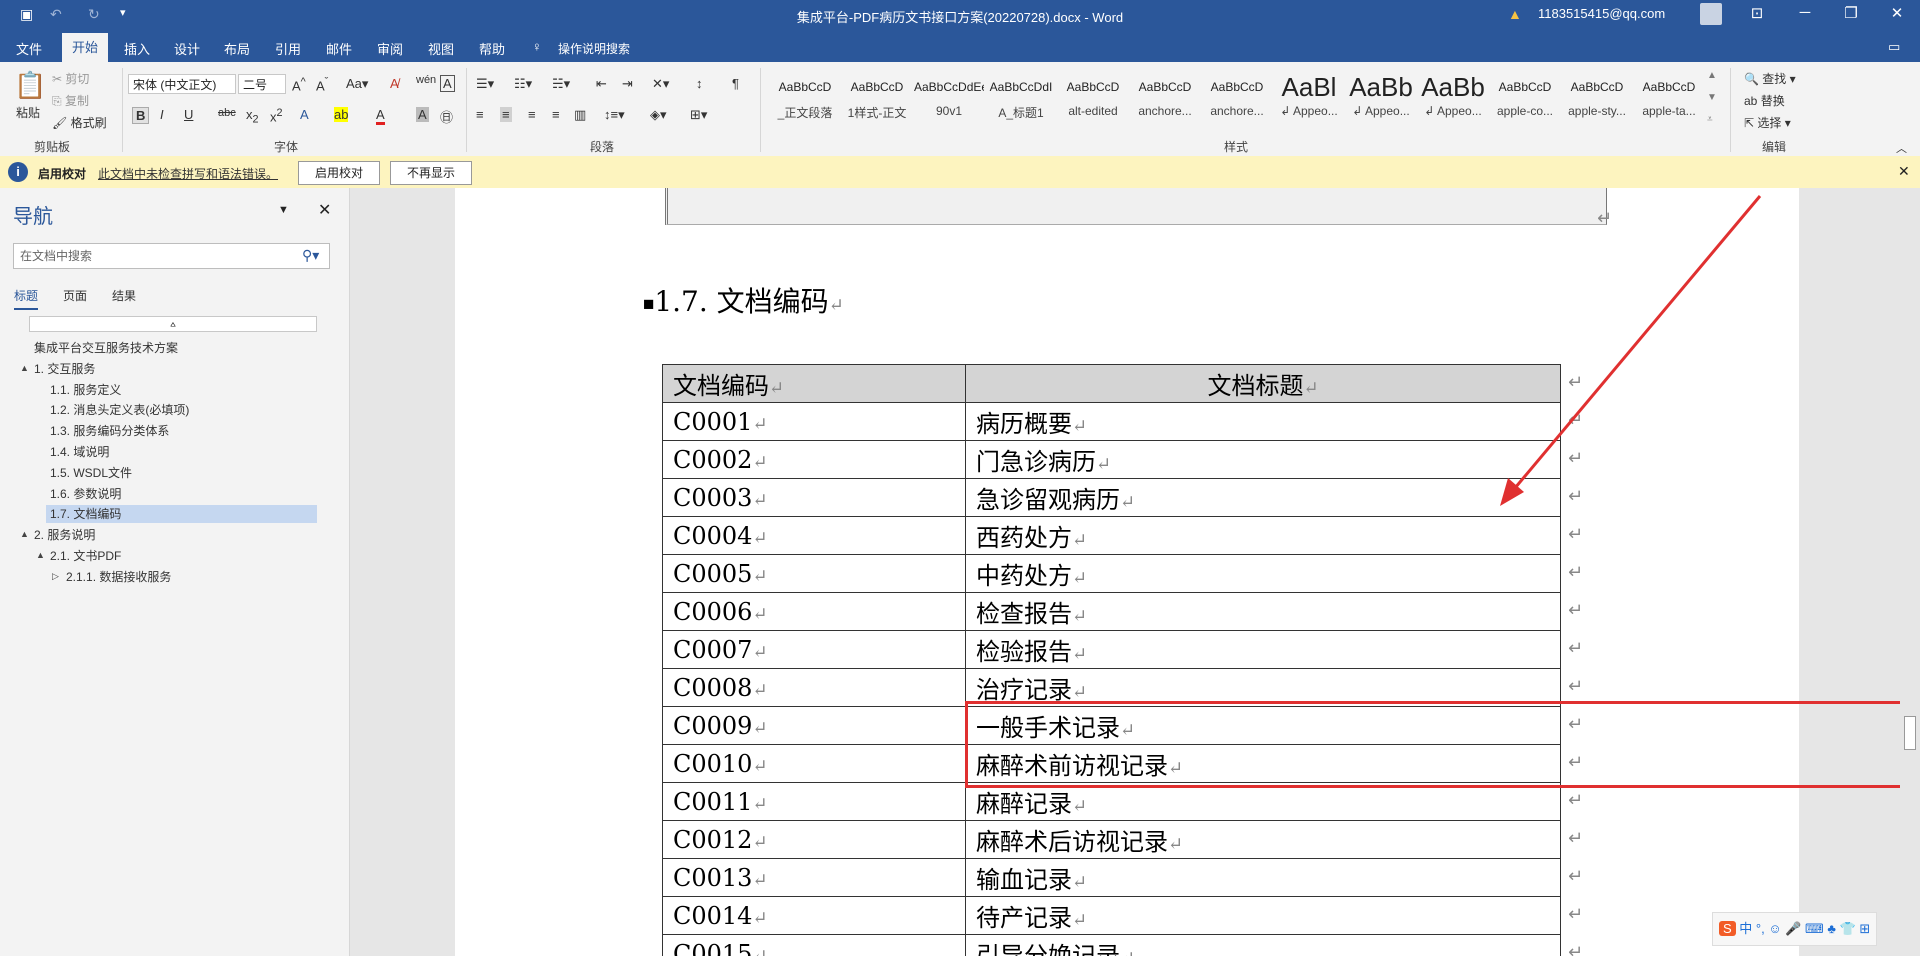 The height and width of the screenshot is (956, 1920). Describe the element at coordinates (523, 84) in the screenshot. I see `numbering-icon: ☷▾` at that location.